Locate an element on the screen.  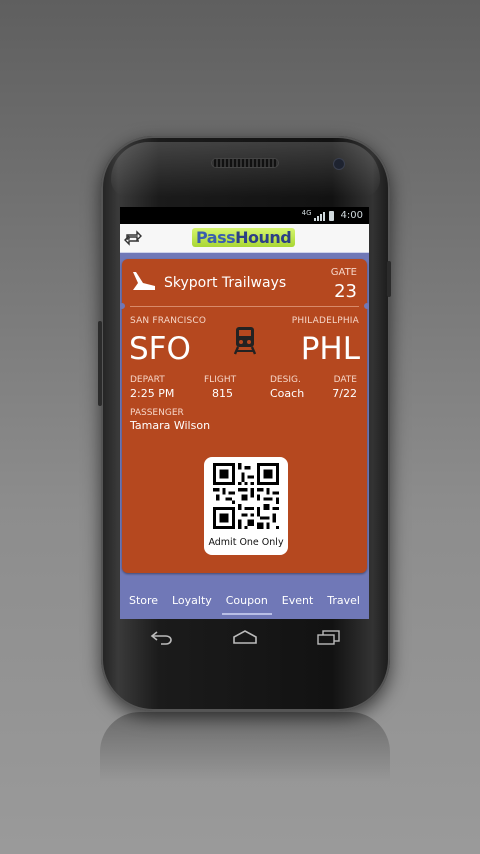
qr-code is located at coordinates (246, 496).